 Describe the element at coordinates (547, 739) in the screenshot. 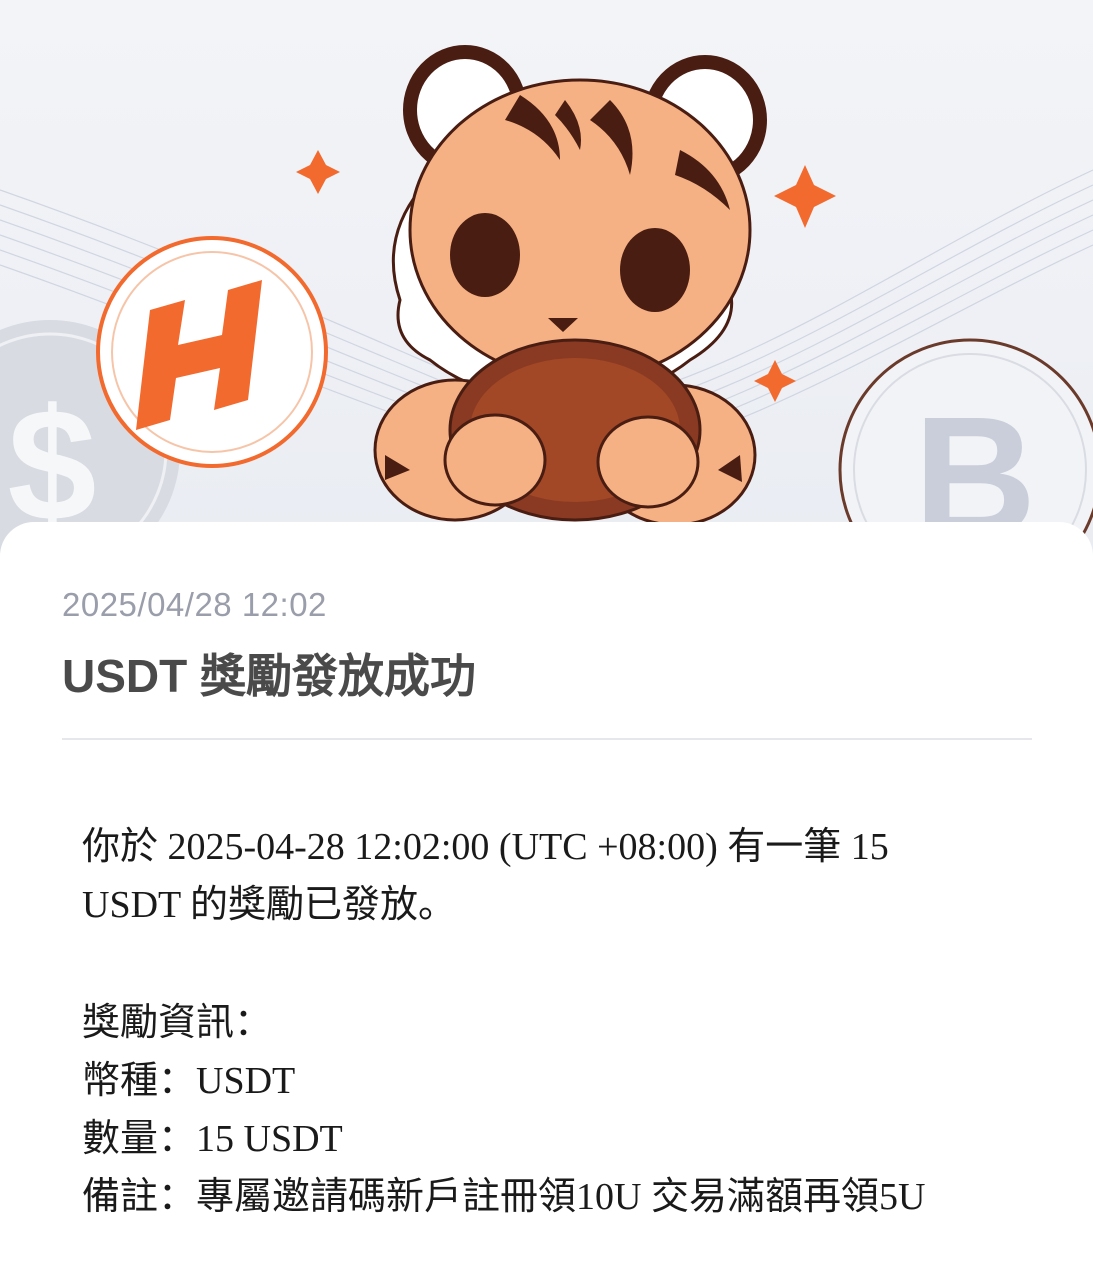

I see `divider` at that location.